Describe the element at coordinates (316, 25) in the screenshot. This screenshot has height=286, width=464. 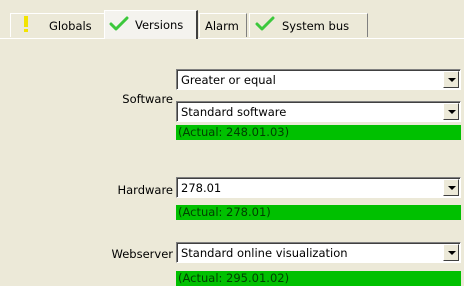
I see `tab-system-bus-label: System bus` at that location.